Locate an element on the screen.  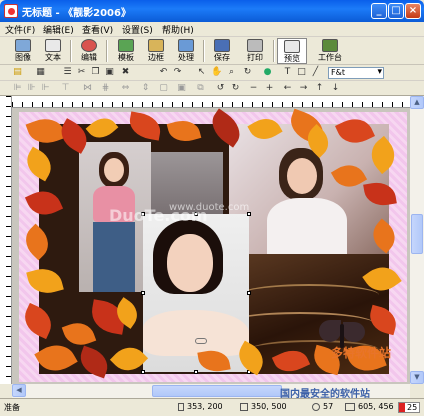
move-up-icon: ↑ is located at coordinates (319, 88).